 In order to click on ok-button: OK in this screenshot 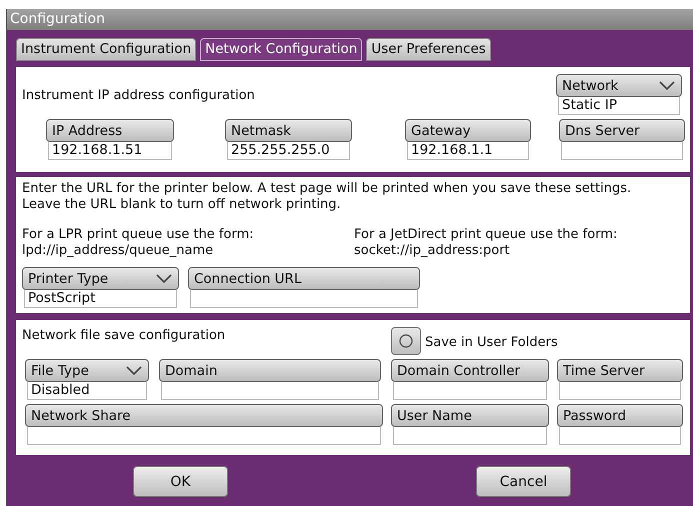, I will do `click(180, 481)`.